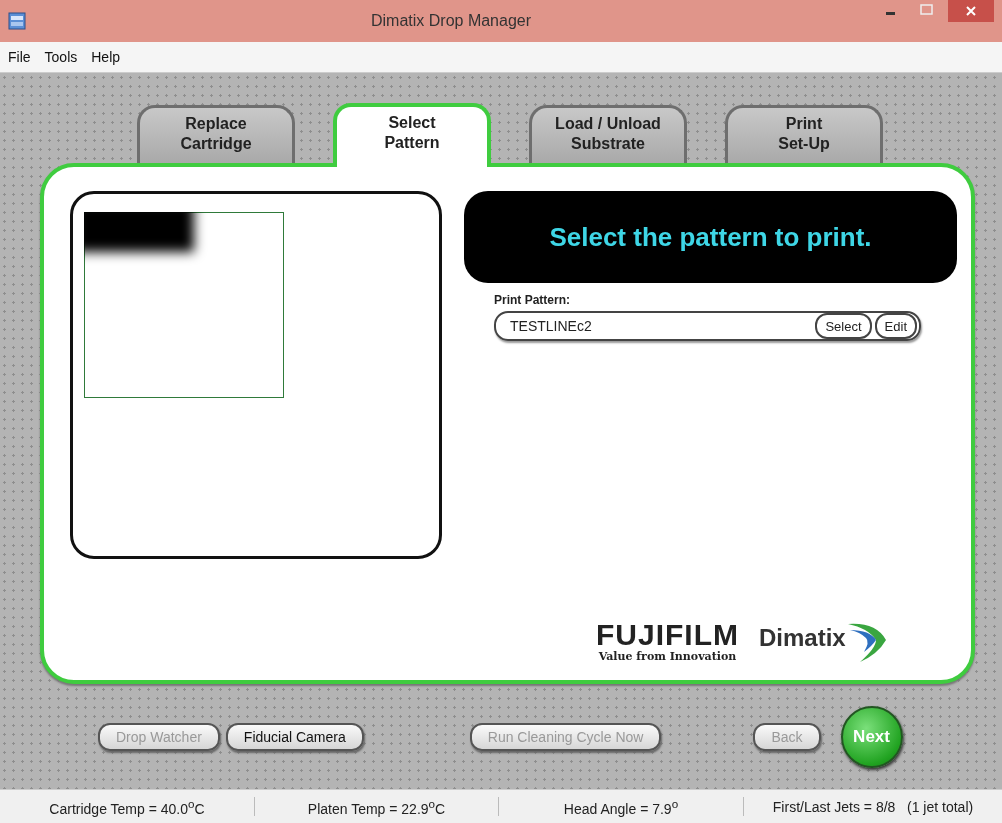 The width and height of the screenshot is (1002, 823). I want to click on tab: Select Pattern, so click(412, 135).